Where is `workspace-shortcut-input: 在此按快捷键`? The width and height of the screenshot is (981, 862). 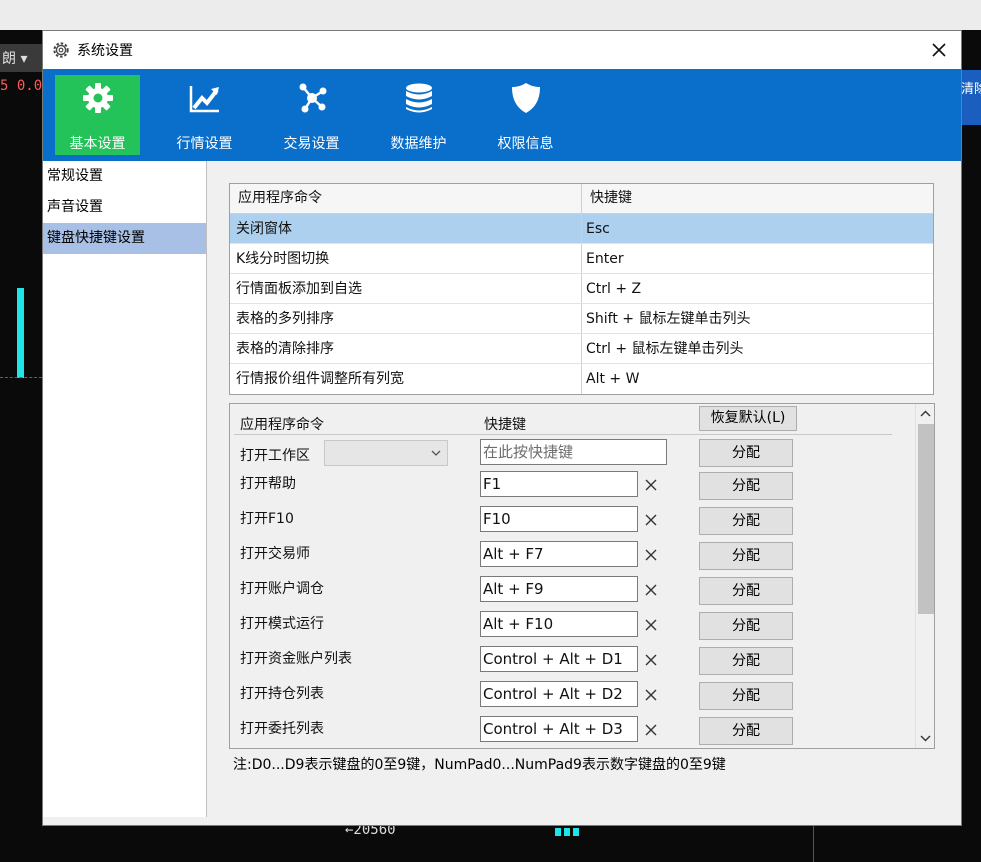 workspace-shortcut-input: 在此按快捷键 is located at coordinates (573, 452).